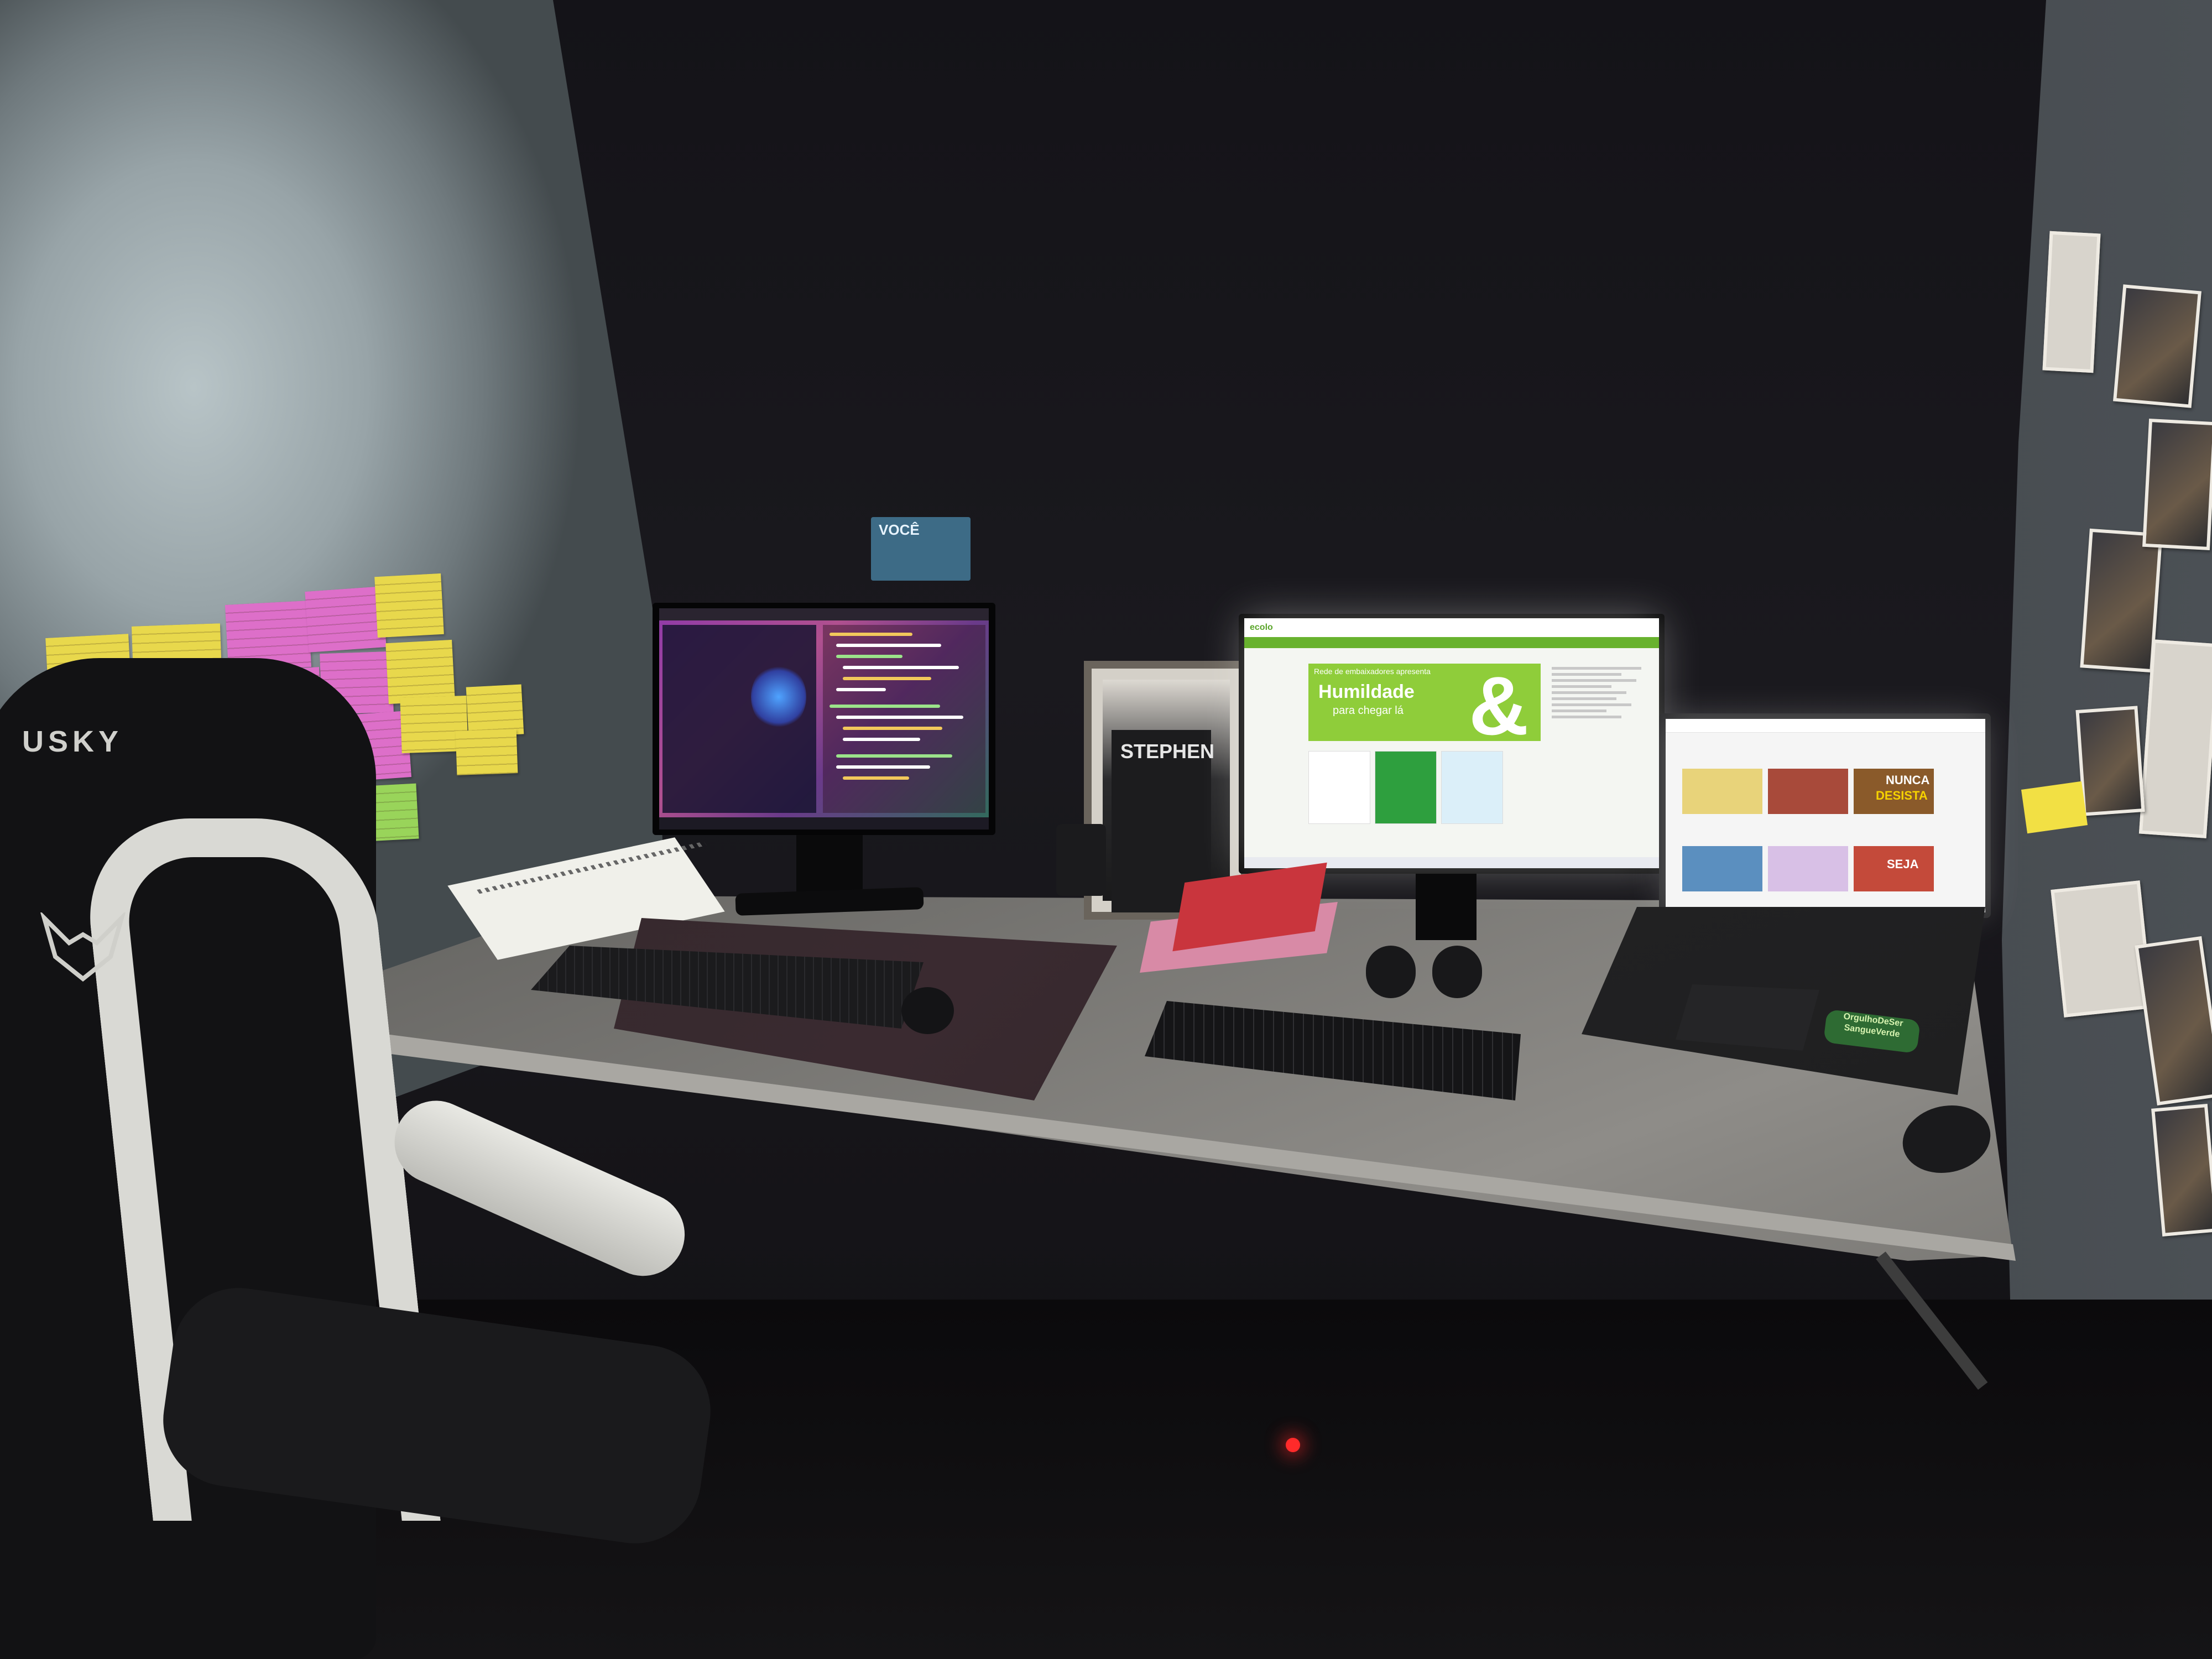 The height and width of the screenshot is (1659, 2212). I want to click on wall-sticker, so click(2055, 808).